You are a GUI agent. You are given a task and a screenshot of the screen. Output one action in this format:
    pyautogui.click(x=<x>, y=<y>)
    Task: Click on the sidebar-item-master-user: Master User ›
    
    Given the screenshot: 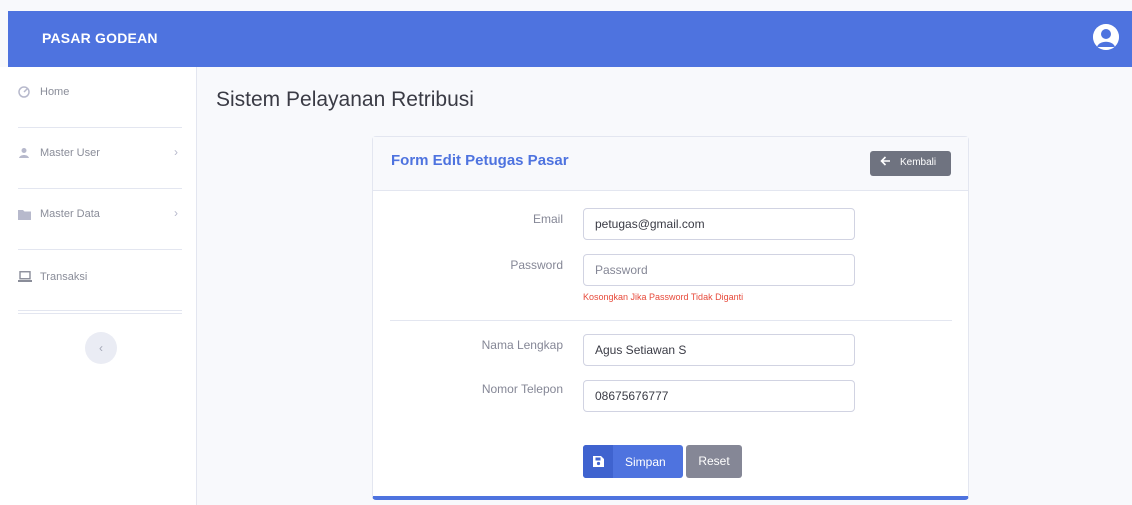 What is the action you would take?
    pyautogui.click(x=100, y=158)
    